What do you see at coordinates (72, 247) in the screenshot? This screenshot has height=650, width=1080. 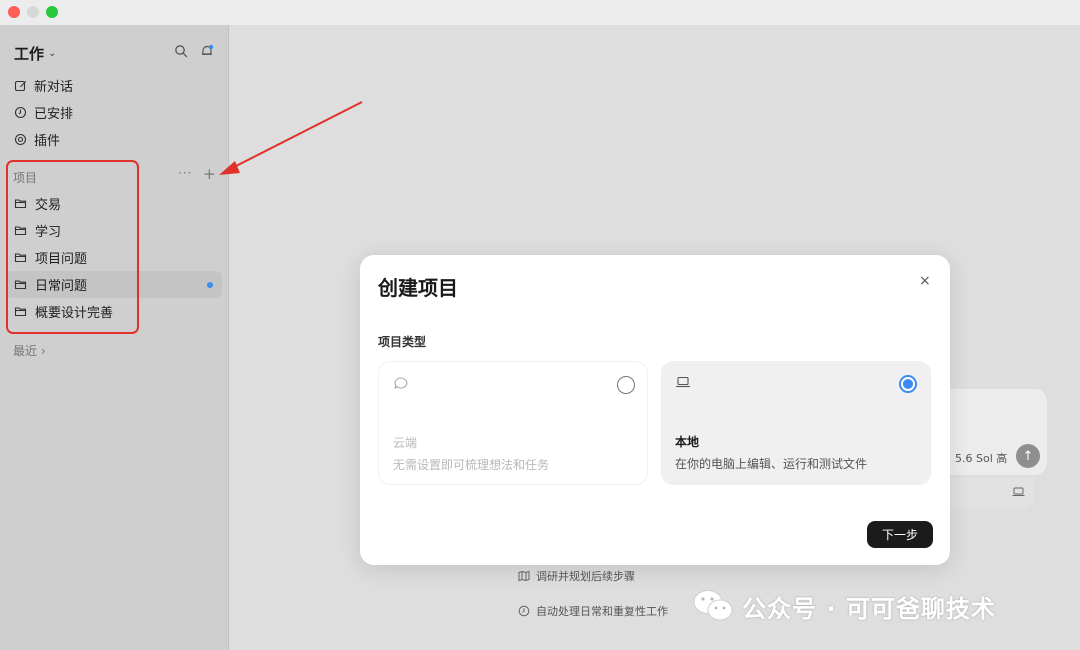 I see `annotation-highlight-box` at bounding box center [72, 247].